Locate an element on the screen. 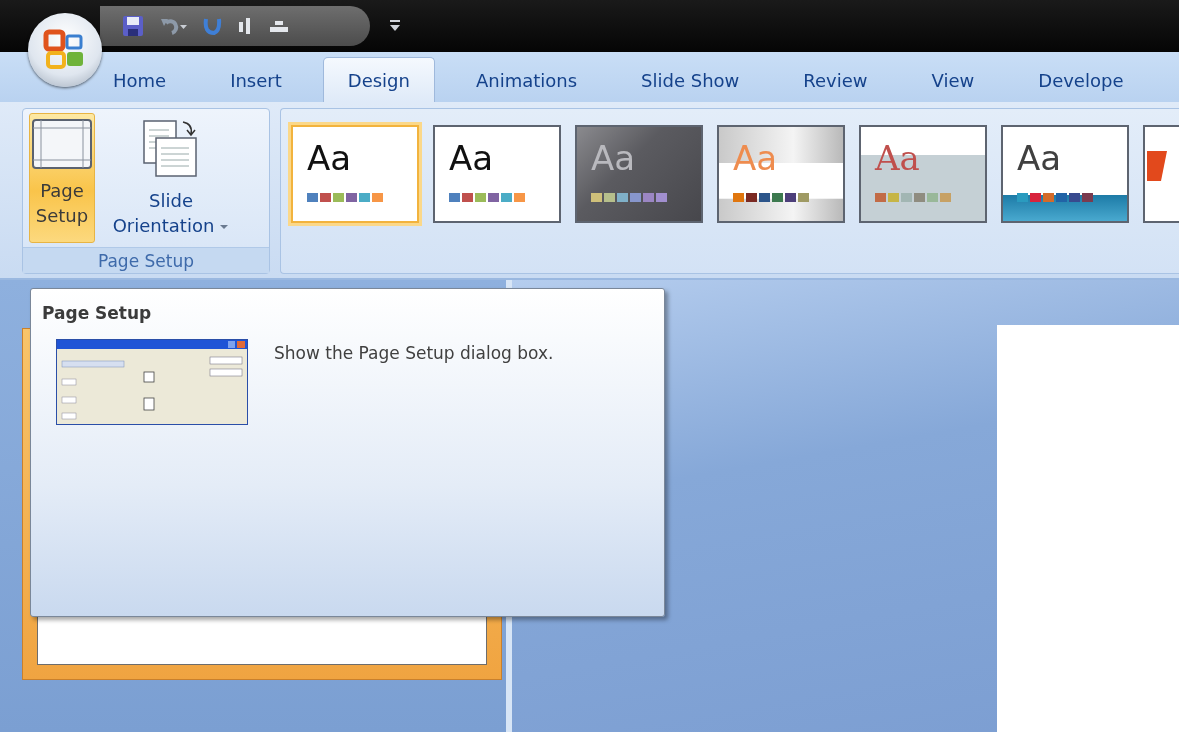 Image resolution: width=1179 pixels, height=732 pixels. group-title: Page Setup is located at coordinates (146, 260).